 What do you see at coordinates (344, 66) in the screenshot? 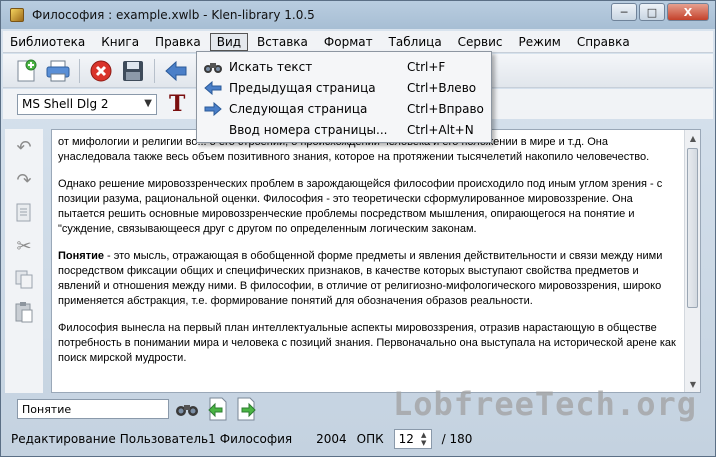
I see `menu-item-find-text: Искать текст Ctrl+F` at bounding box center [344, 66].